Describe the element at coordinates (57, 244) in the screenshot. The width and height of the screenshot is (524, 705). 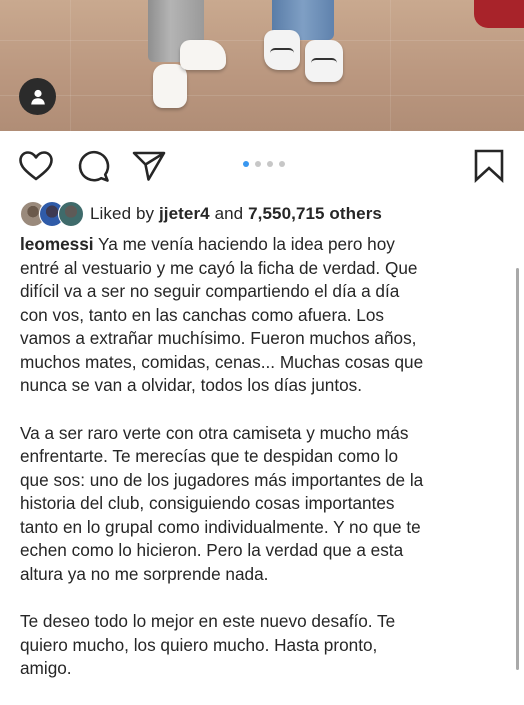
I see `caption-username: leomessi` at that location.